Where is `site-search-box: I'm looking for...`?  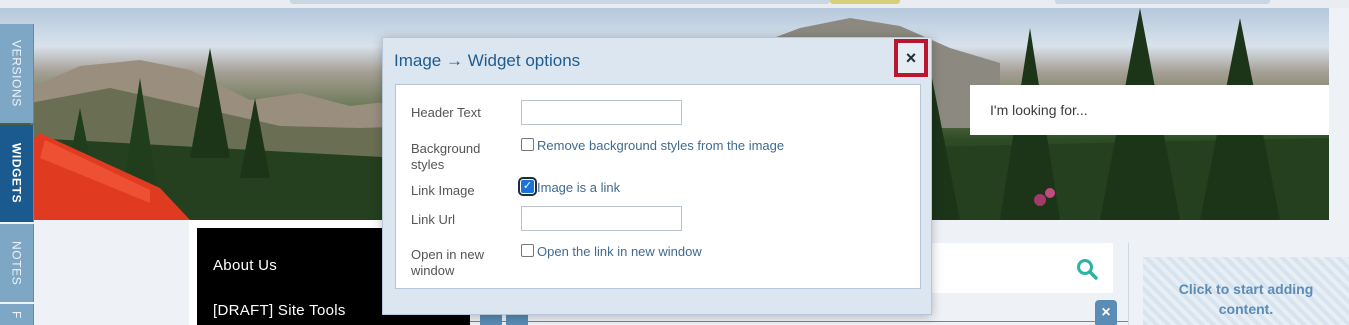
site-search-box: I'm looking for... is located at coordinates (1149, 110).